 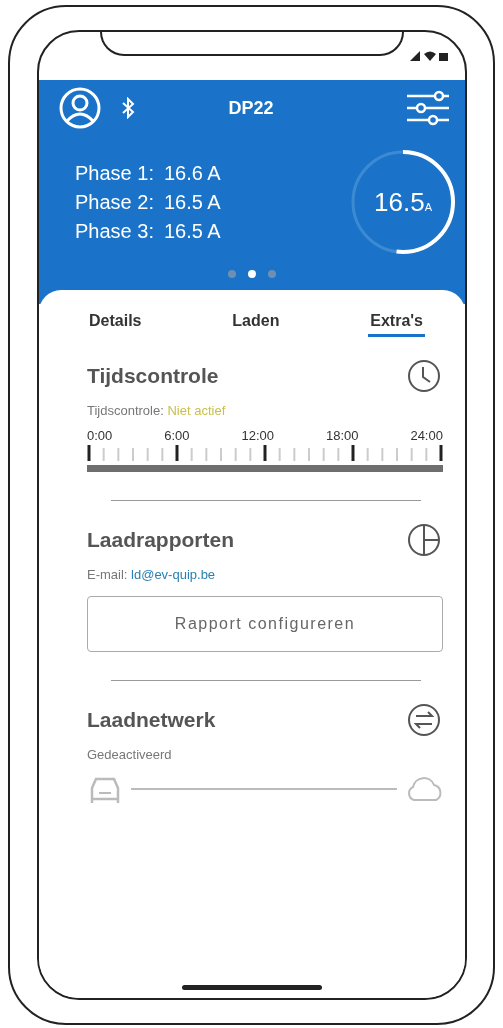 I want to click on tab: Laden, so click(x=256, y=322).